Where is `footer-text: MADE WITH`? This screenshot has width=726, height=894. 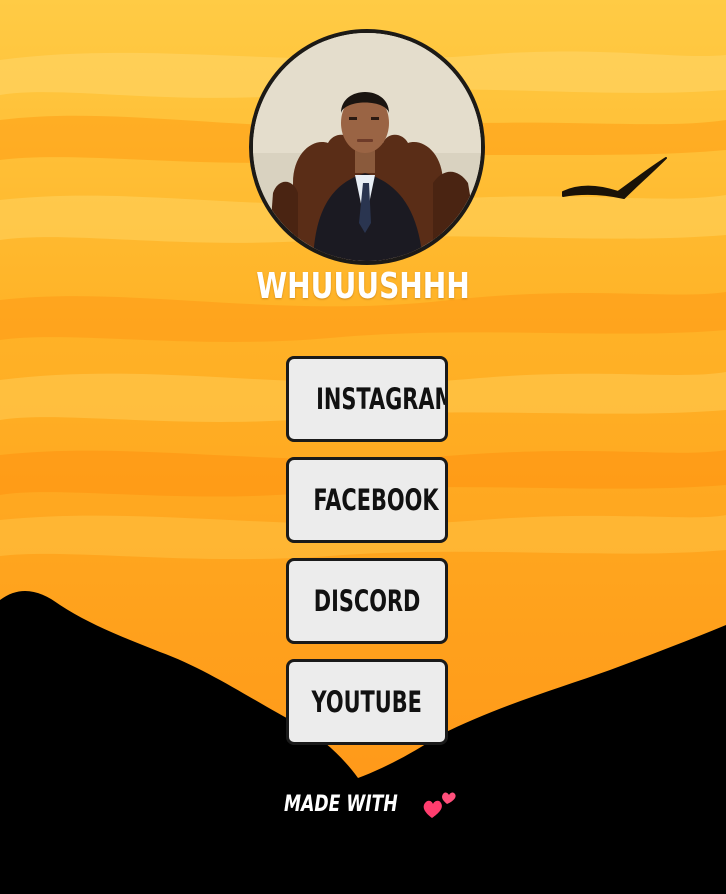 footer-text: MADE WITH is located at coordinates (341, 804).